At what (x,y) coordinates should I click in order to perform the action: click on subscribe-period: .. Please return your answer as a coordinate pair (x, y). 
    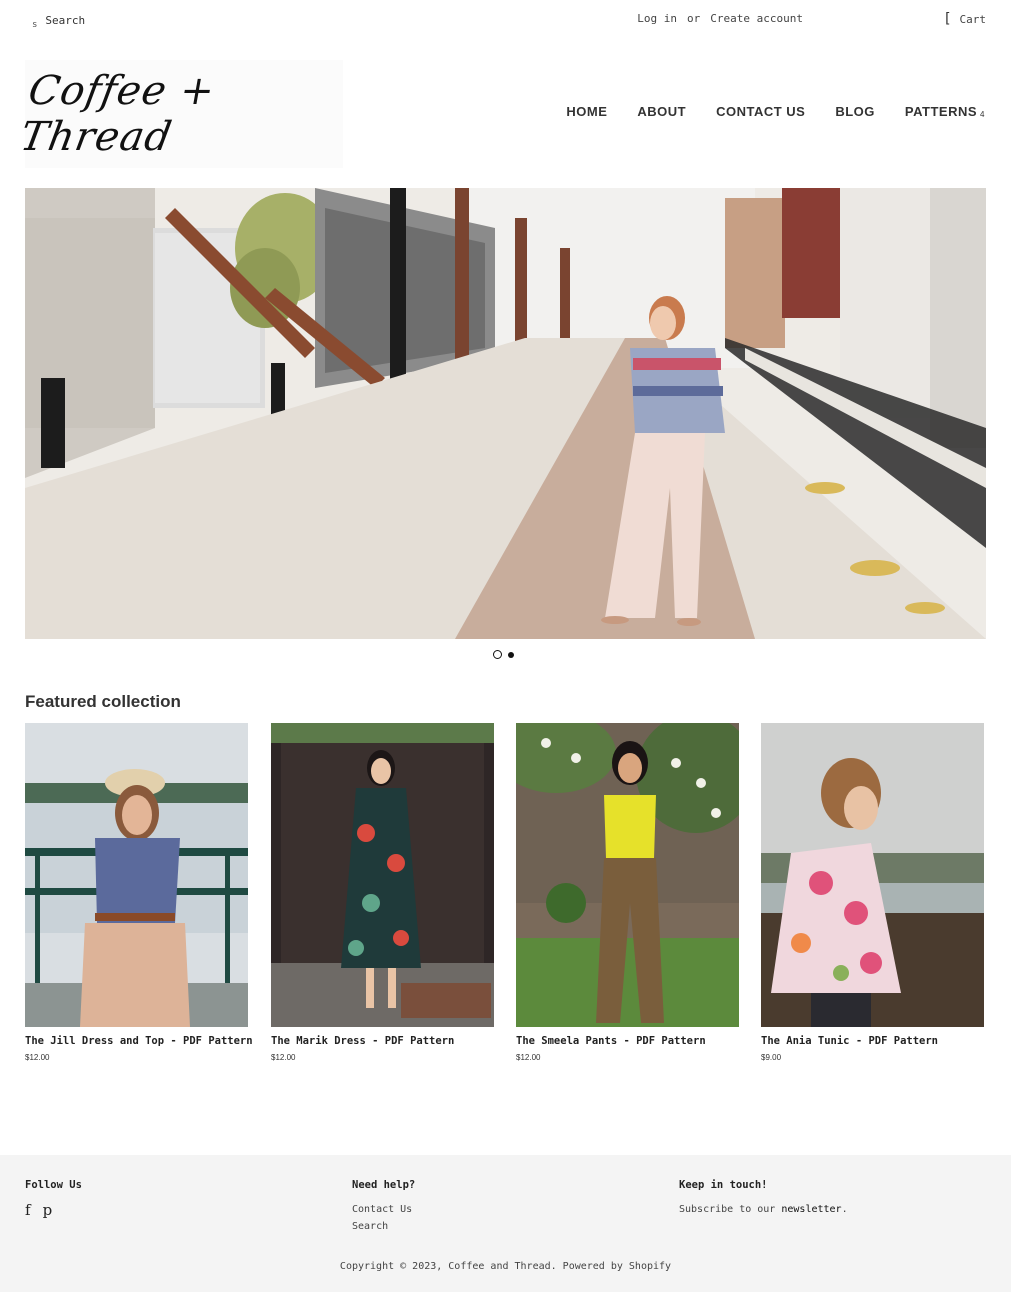
    Looking at the image, I should click on (844, 1209).